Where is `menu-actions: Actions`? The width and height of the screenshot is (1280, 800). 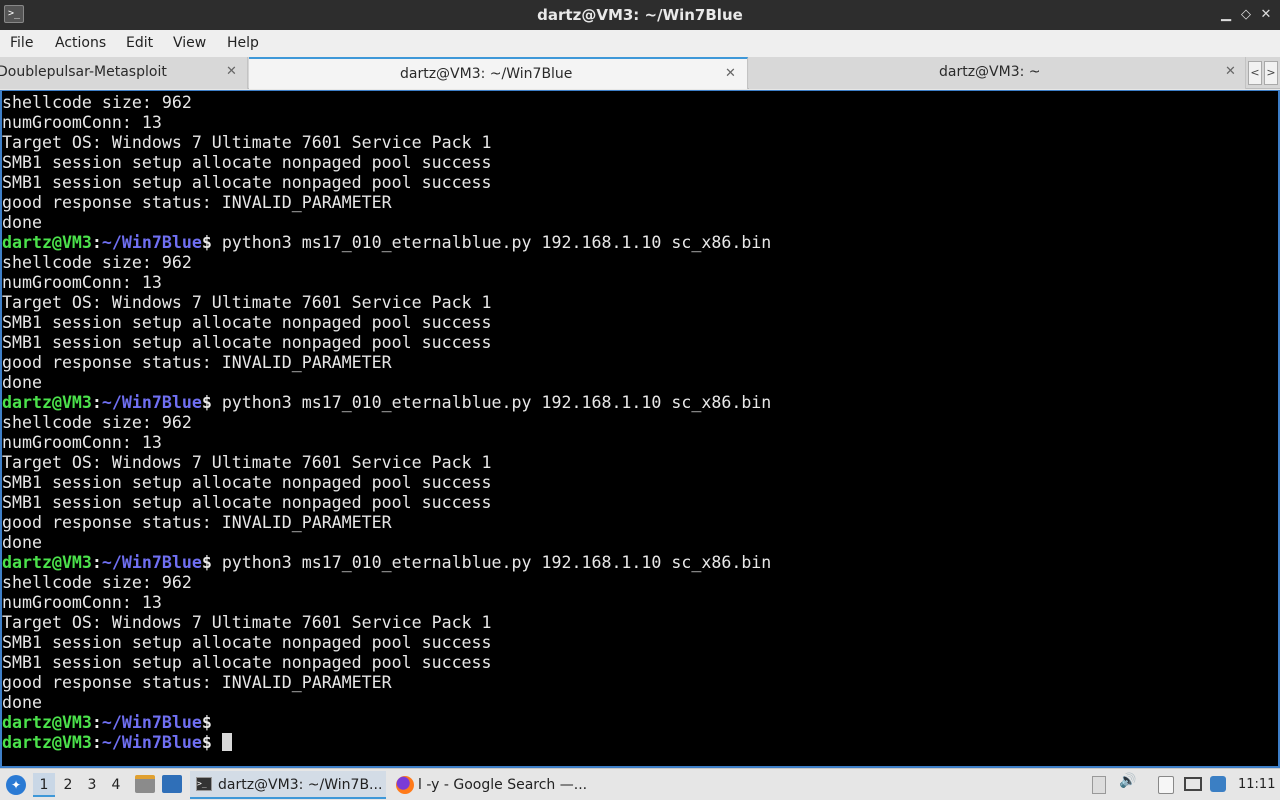
menu-actions: Actions is located at coordinates (80, 43).